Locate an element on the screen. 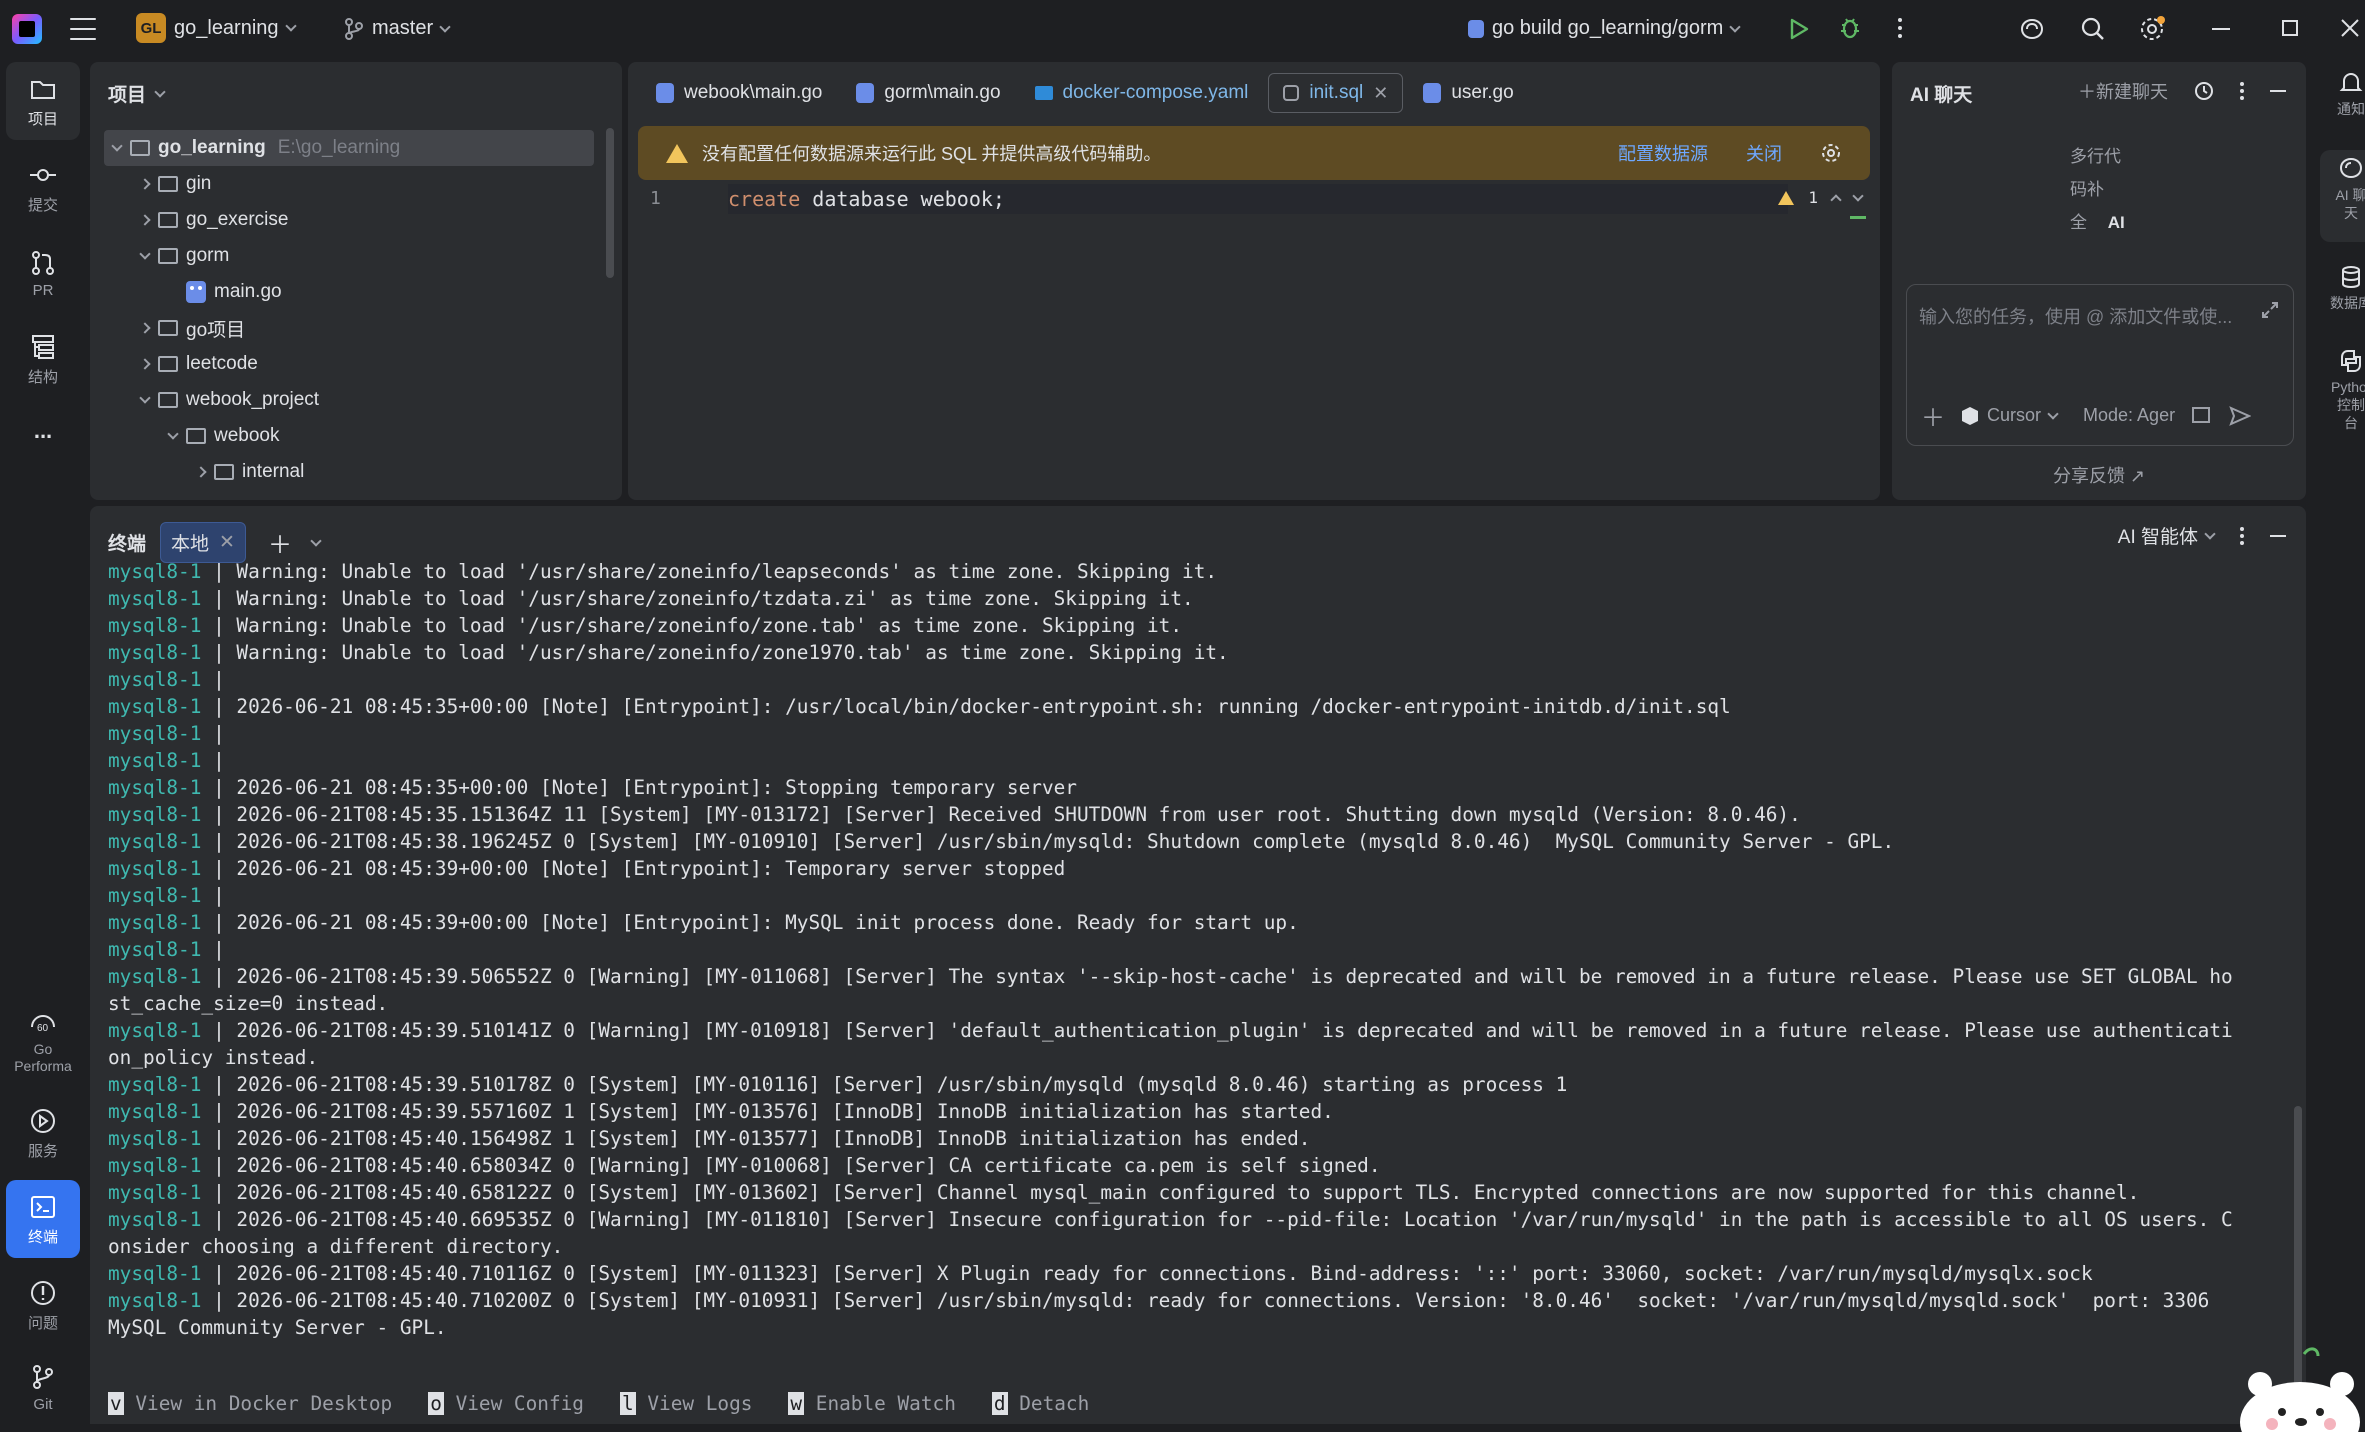  screenshot-icon is located at coordinates (2202, 416).